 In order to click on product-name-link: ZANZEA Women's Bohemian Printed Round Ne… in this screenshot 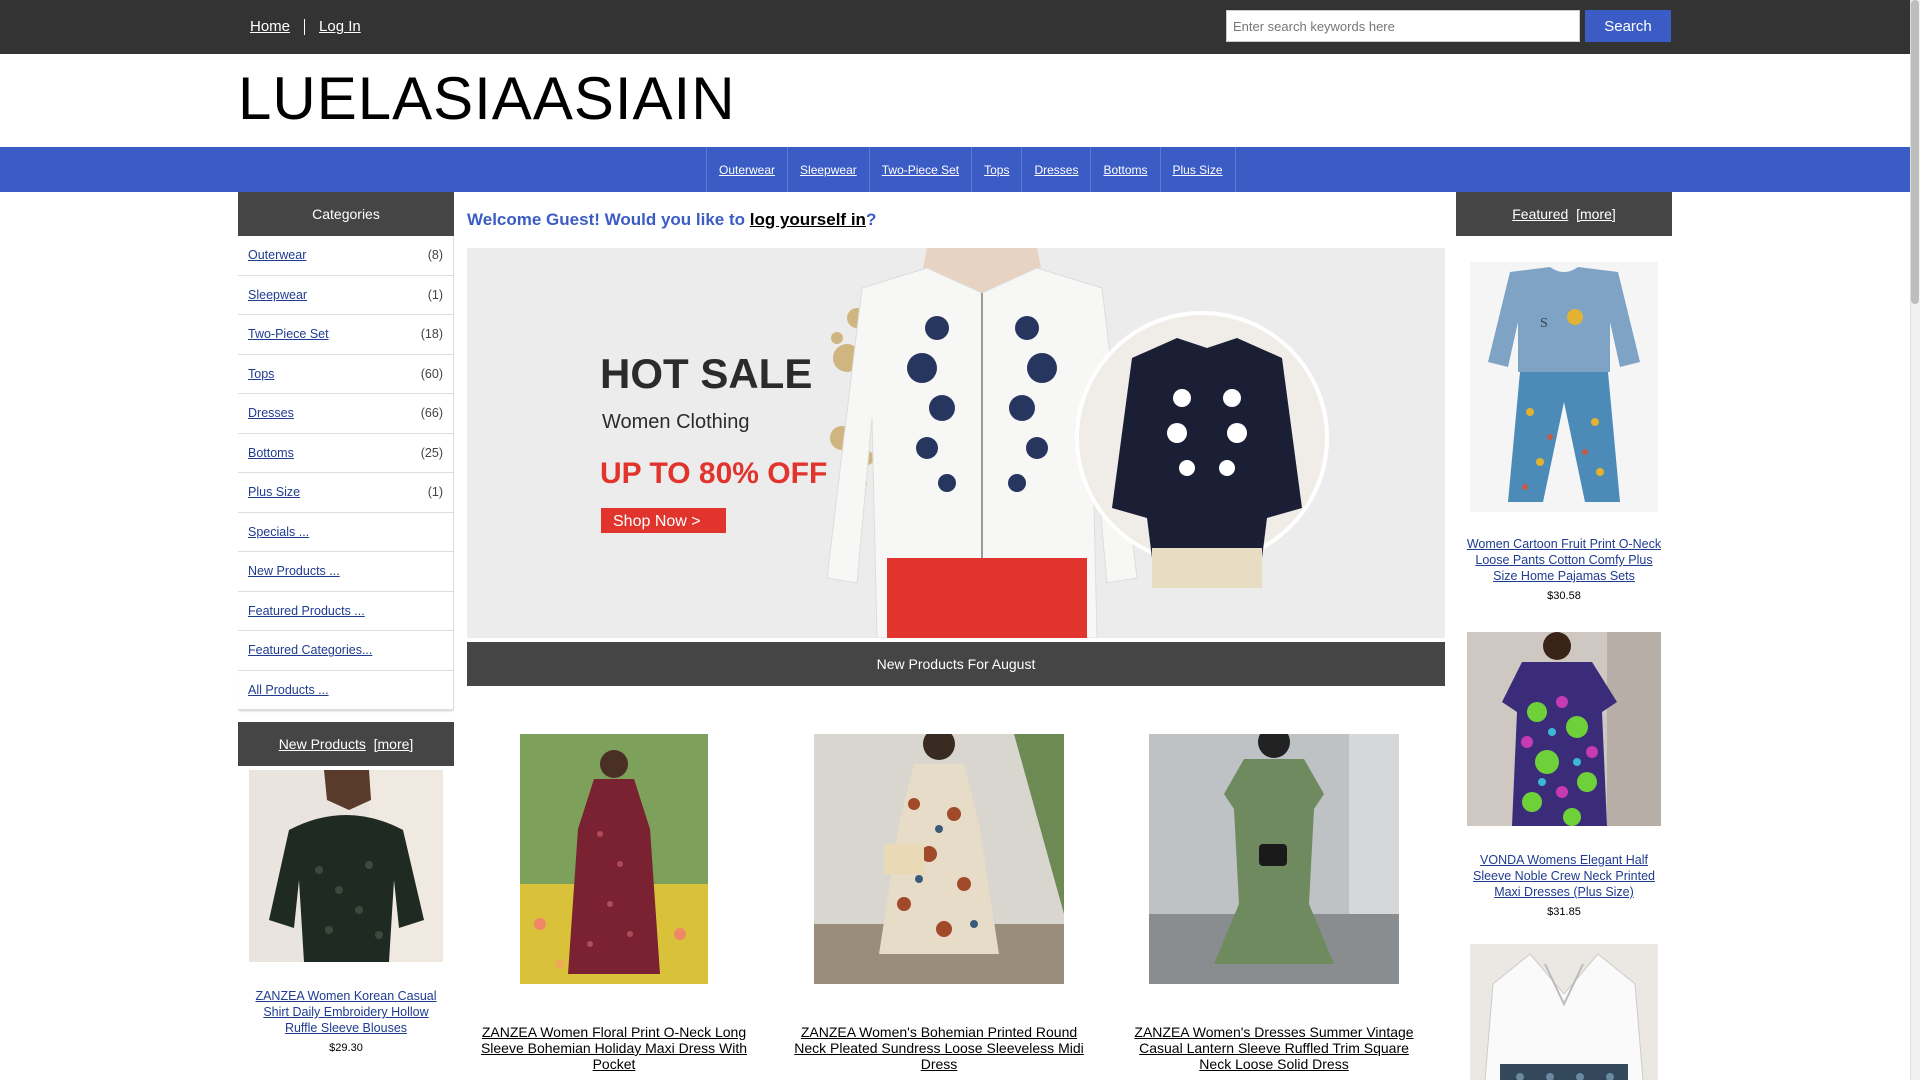, I will do `click(939, 1048)`.